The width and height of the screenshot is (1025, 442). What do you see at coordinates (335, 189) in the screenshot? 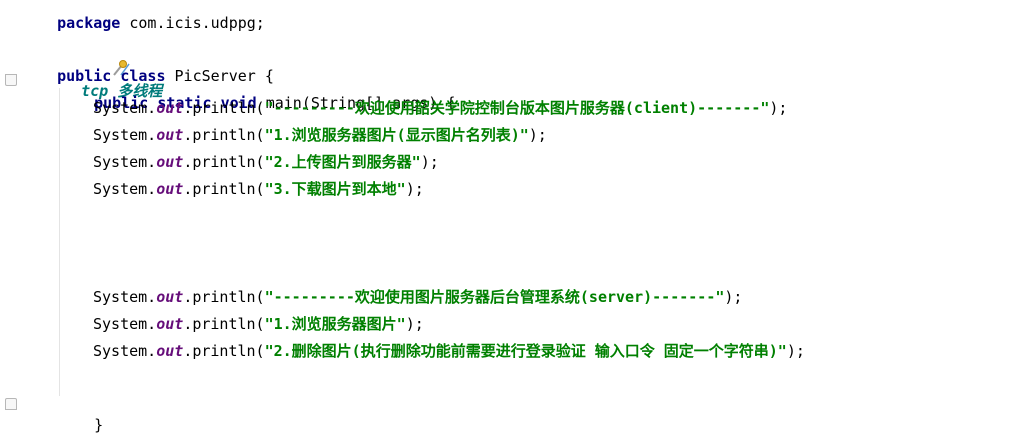
I see `string-literal: "3.下载图片到本地"` at bounding box center [335, 189].